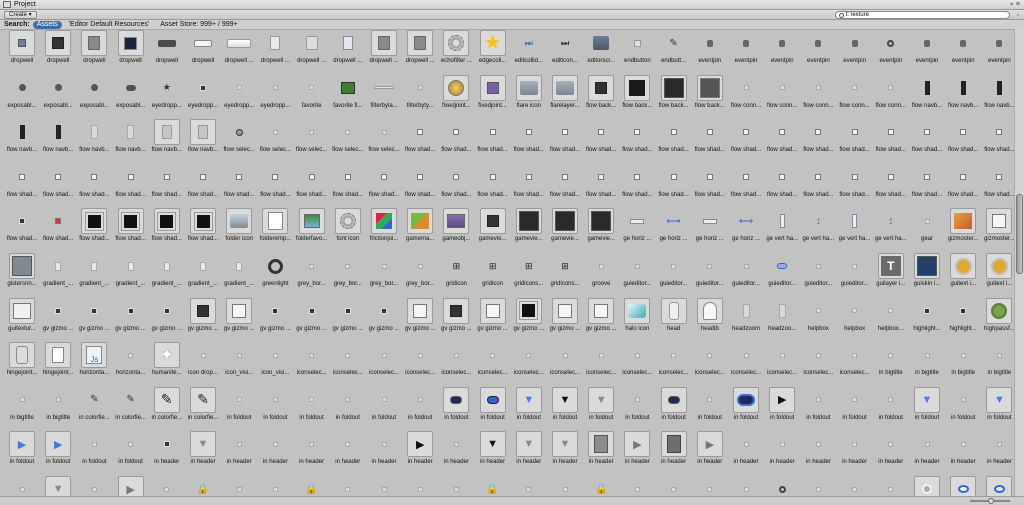  I want to click on scope-assets-tab: Assets, so click(47, 24).